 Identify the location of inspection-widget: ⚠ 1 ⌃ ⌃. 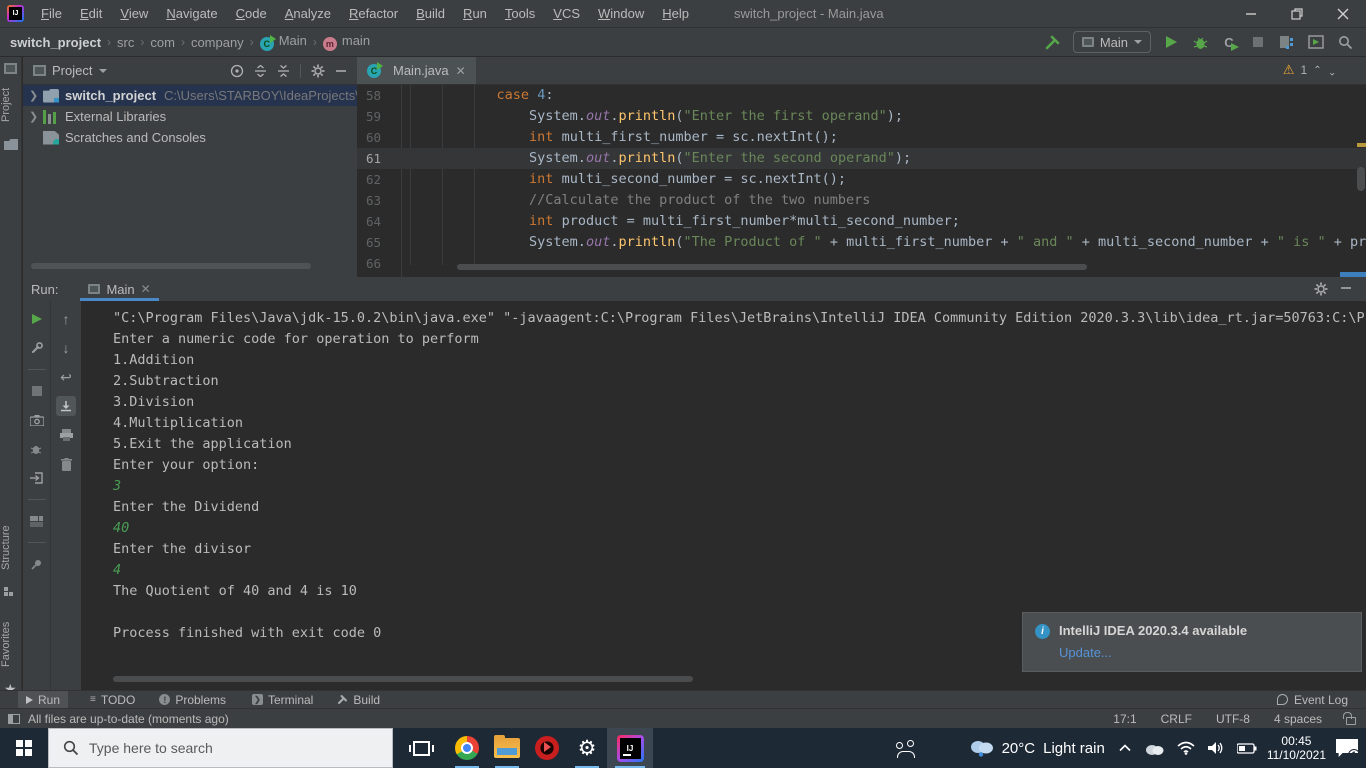
(1309, 70).